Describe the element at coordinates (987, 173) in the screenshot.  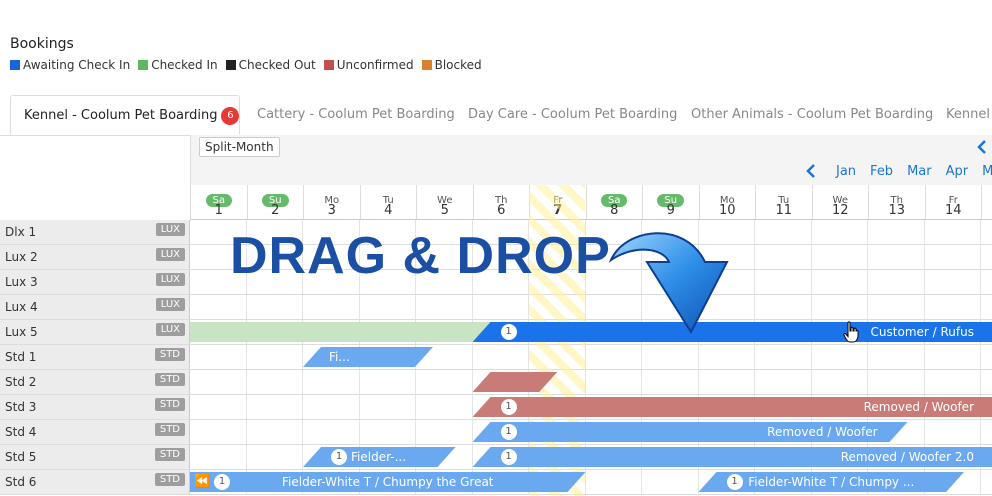
I see `month-link-ma: Ma` at that location.